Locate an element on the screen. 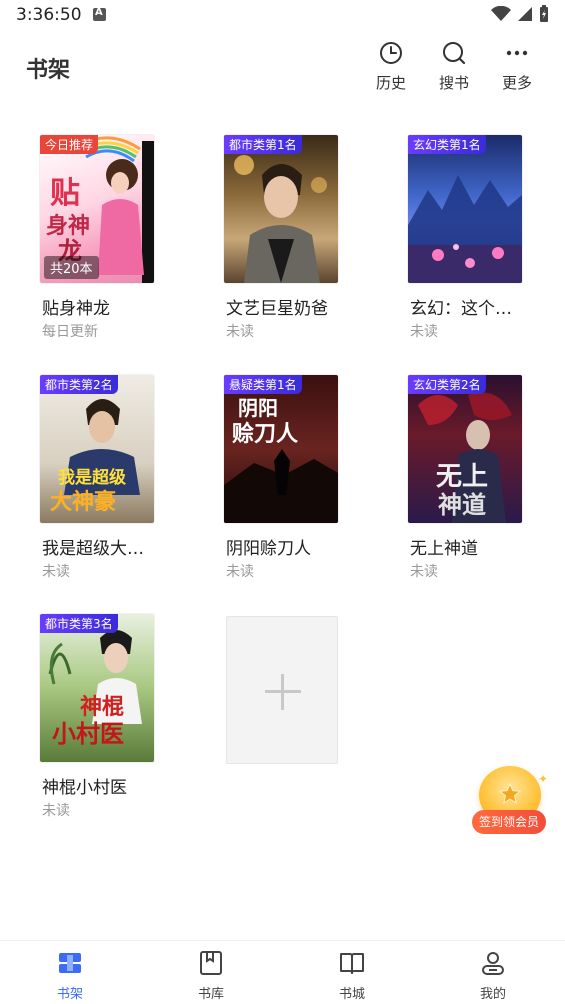  rank-badge: 都市类第2名 is located at coordinates (79, 384).